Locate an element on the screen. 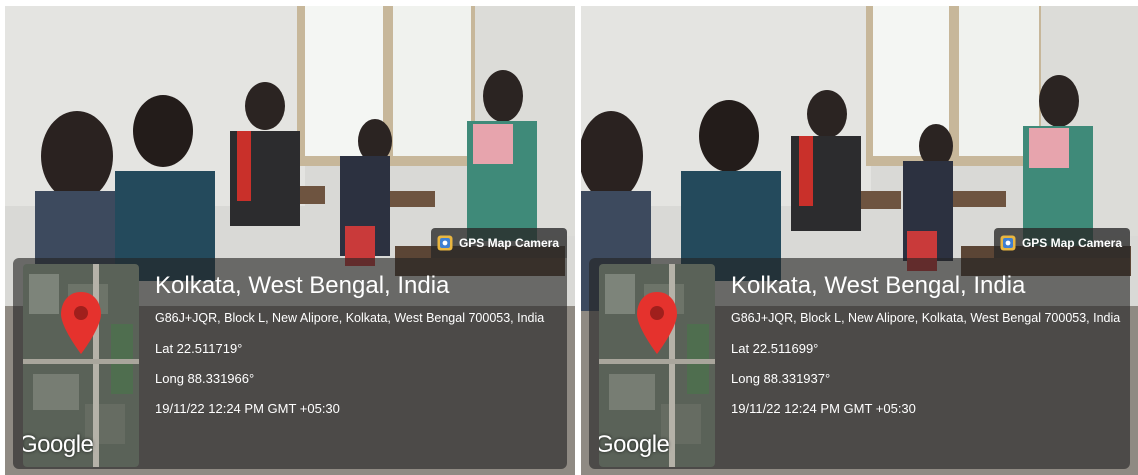 The width and height of the screenshot is (1138, 475). latitude: Lat 22.511719° is located at coordinates (199, 348).